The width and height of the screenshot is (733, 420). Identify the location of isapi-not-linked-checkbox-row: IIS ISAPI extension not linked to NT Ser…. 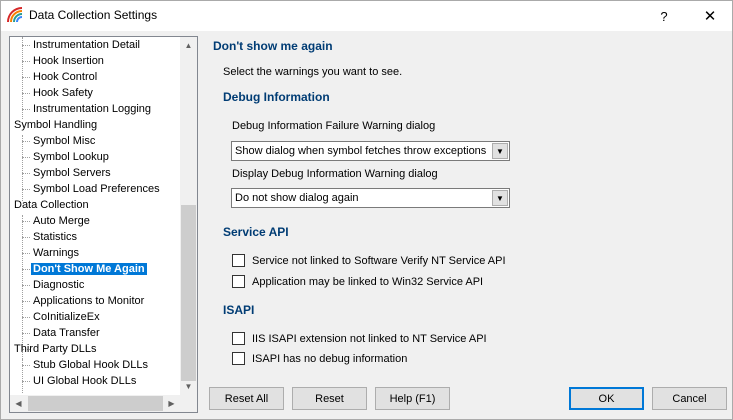
(359, 338).